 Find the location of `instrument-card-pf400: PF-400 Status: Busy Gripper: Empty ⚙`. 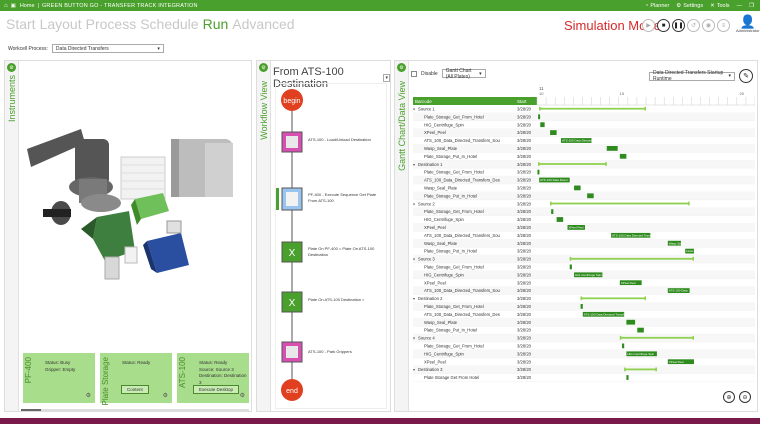

instrument-card-pf400: PF-400 Status: Busy Gripper: Empty ⚙ is located at coordinates (59, 378).